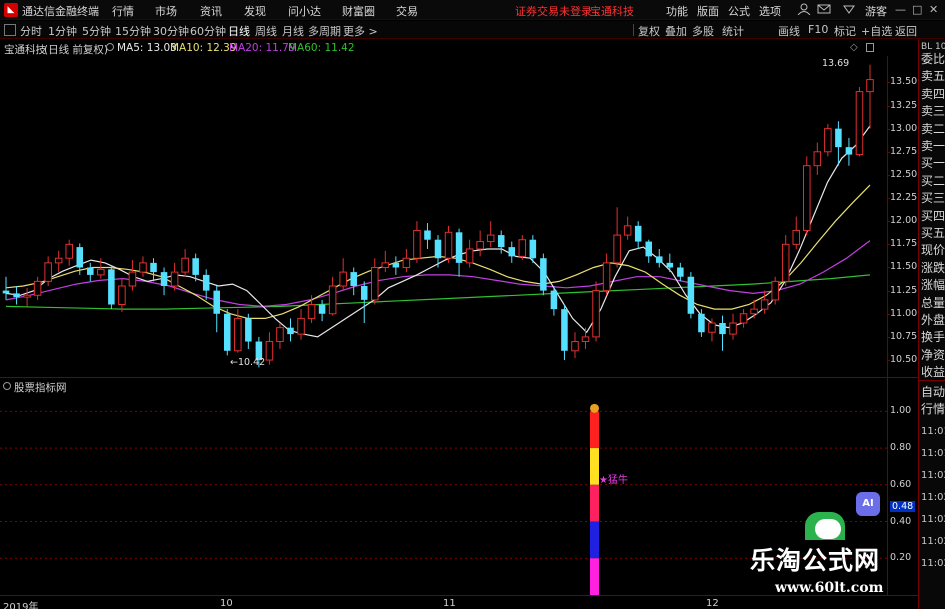 The height and width of the screenshot is (609, 945). What do you see at coordinates (676, 31) in the screenshot?
I see `overlay-button: 叠加` at bounding box center [676, 31].